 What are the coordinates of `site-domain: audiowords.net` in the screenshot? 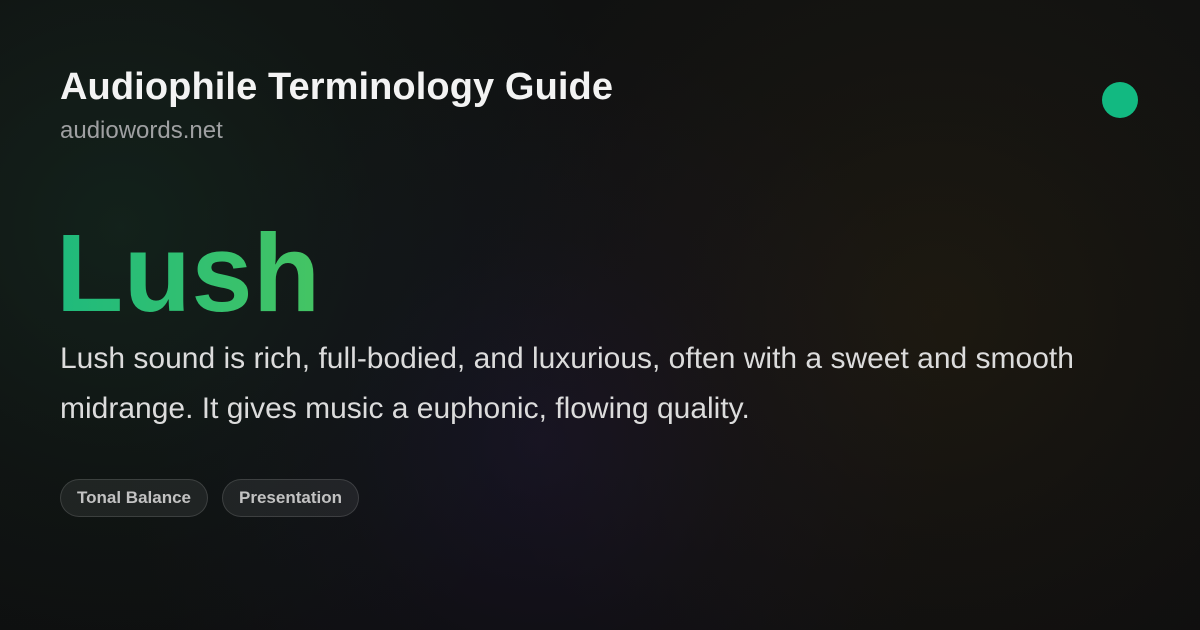 It's located at (141, 130).